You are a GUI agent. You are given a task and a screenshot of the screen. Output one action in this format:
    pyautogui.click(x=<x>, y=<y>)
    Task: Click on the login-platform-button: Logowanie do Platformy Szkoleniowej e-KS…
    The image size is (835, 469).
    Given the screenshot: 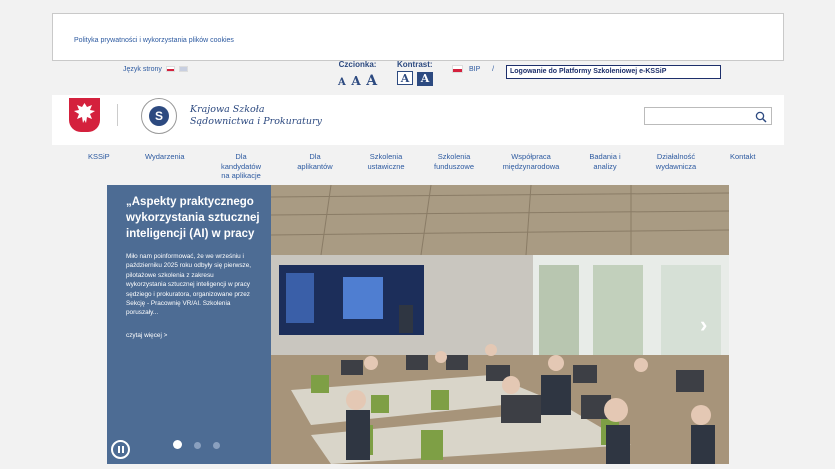 What is the action you would take?
    pyautogui.click(x=613, y=72)
    